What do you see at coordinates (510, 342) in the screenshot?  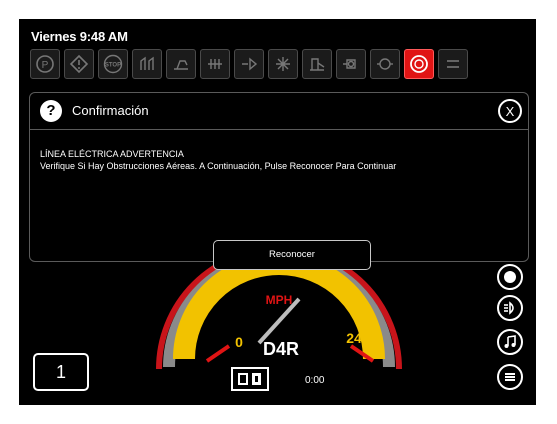 I see `music-button` at bounding box center [510, 342].